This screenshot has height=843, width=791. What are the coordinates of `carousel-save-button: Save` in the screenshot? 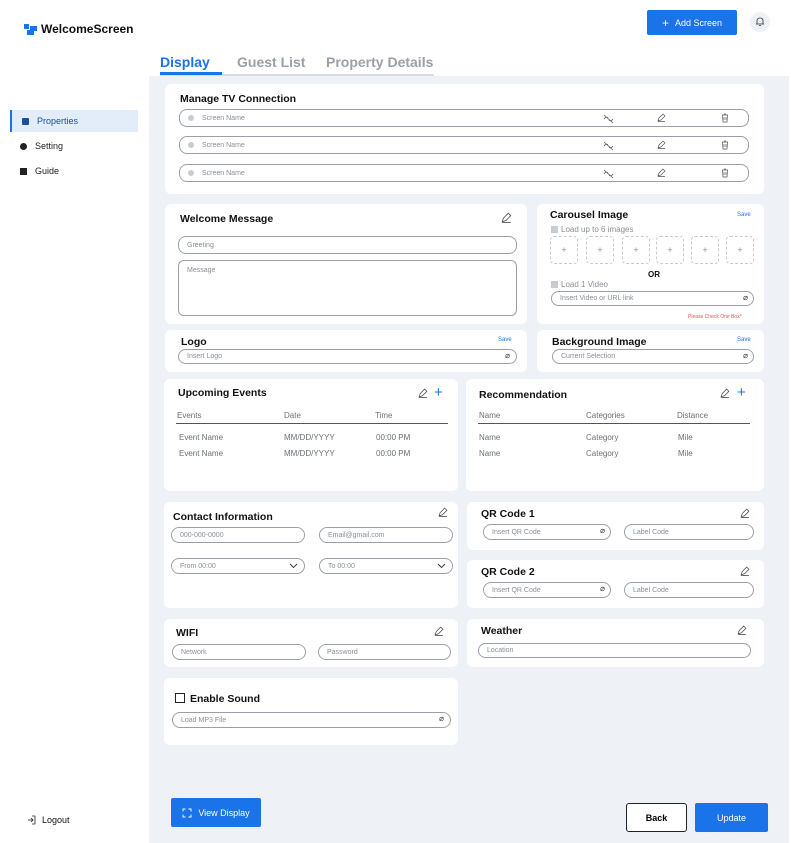 It's located at (744, 215).